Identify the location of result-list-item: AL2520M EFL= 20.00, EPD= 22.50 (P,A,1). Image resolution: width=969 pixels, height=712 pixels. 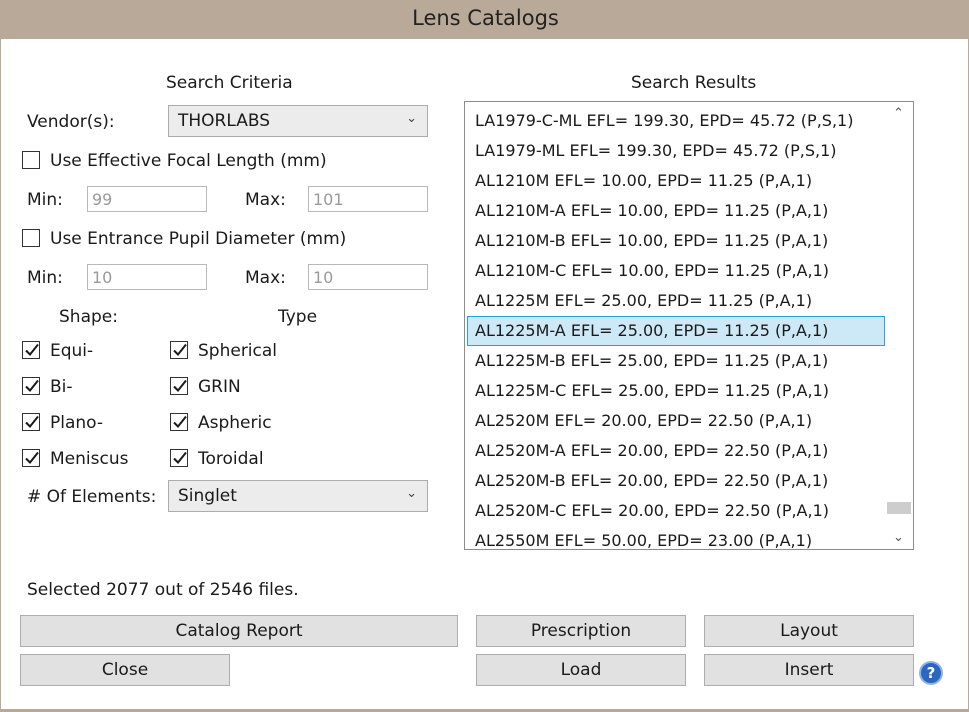
(676, 421).